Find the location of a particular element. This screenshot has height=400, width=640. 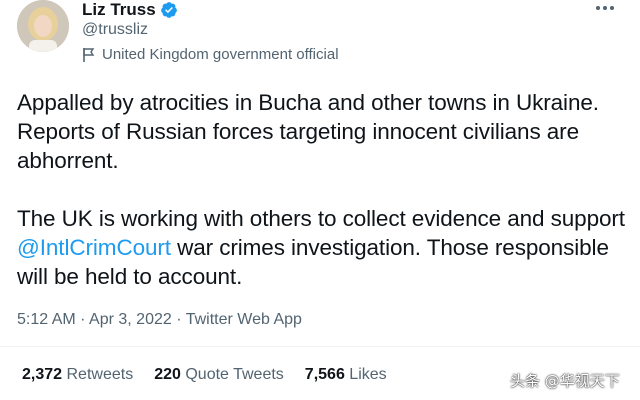

author-handle: @trussliz is located at coordinates (115, 30).